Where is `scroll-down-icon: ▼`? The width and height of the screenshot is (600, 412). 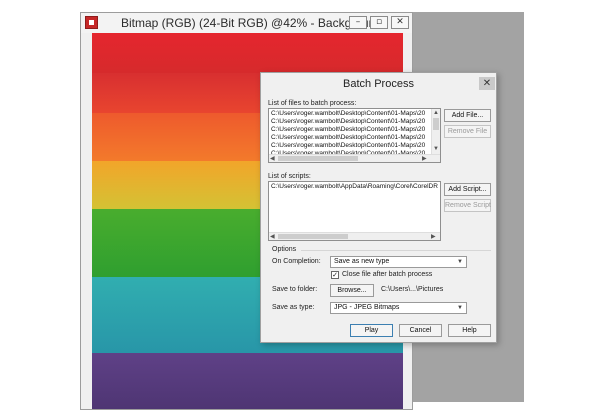 scroll-down-icon: ▼ is located at coordinates (436, 149).